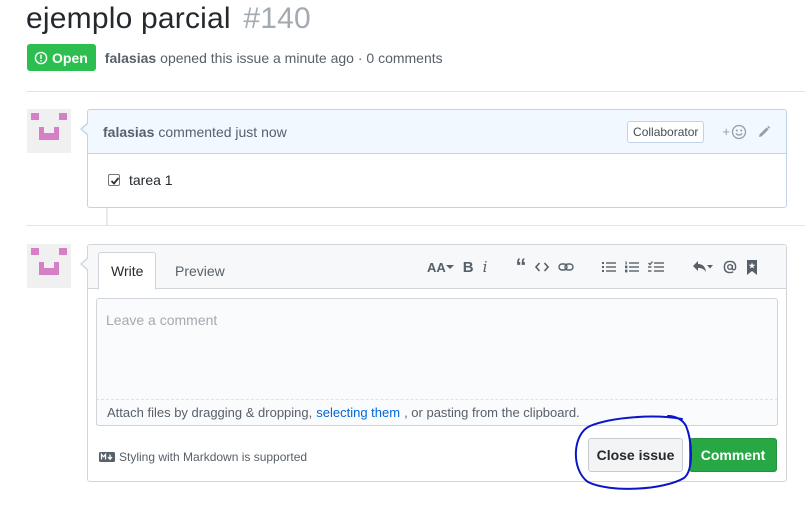  I want to click on bookmark-icon, so click(752, 267).